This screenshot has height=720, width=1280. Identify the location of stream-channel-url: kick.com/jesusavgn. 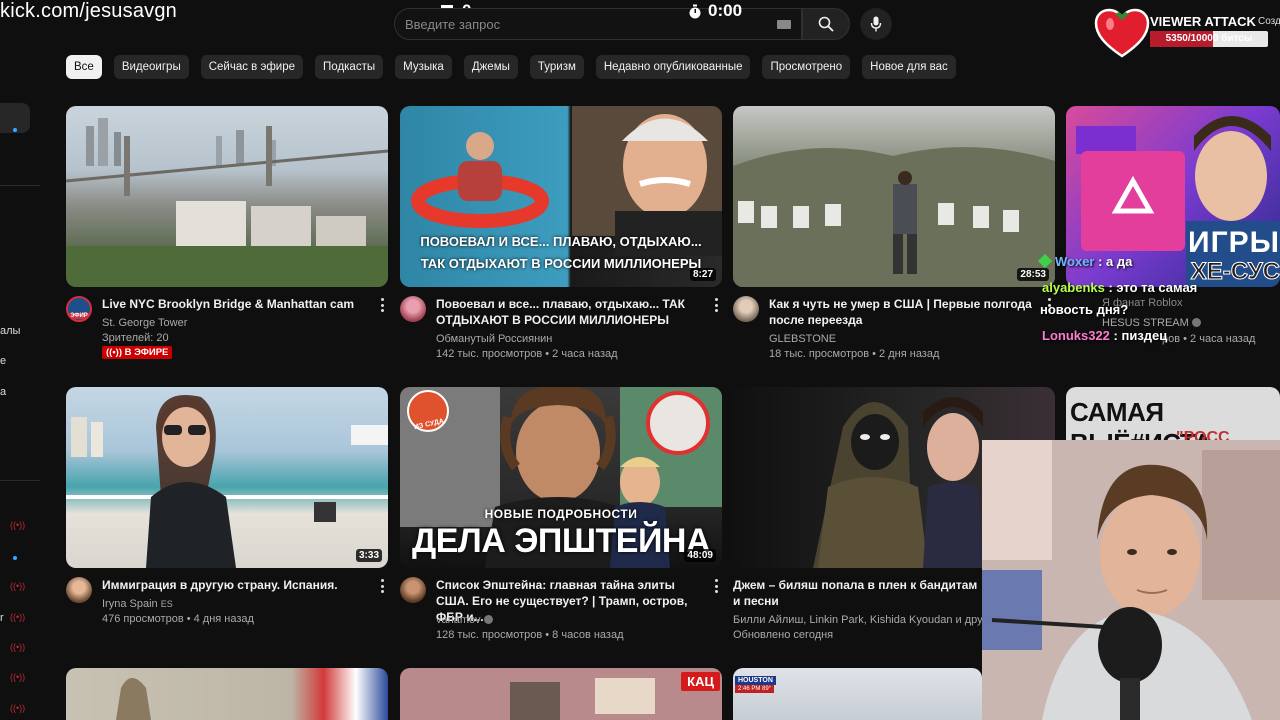
(88, 11).